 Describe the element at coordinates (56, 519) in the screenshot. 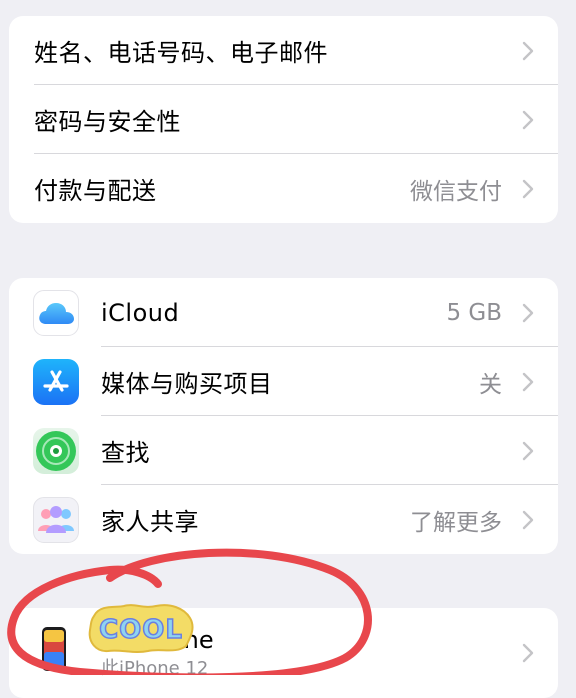

I see `family-sharing-icon` at that location.